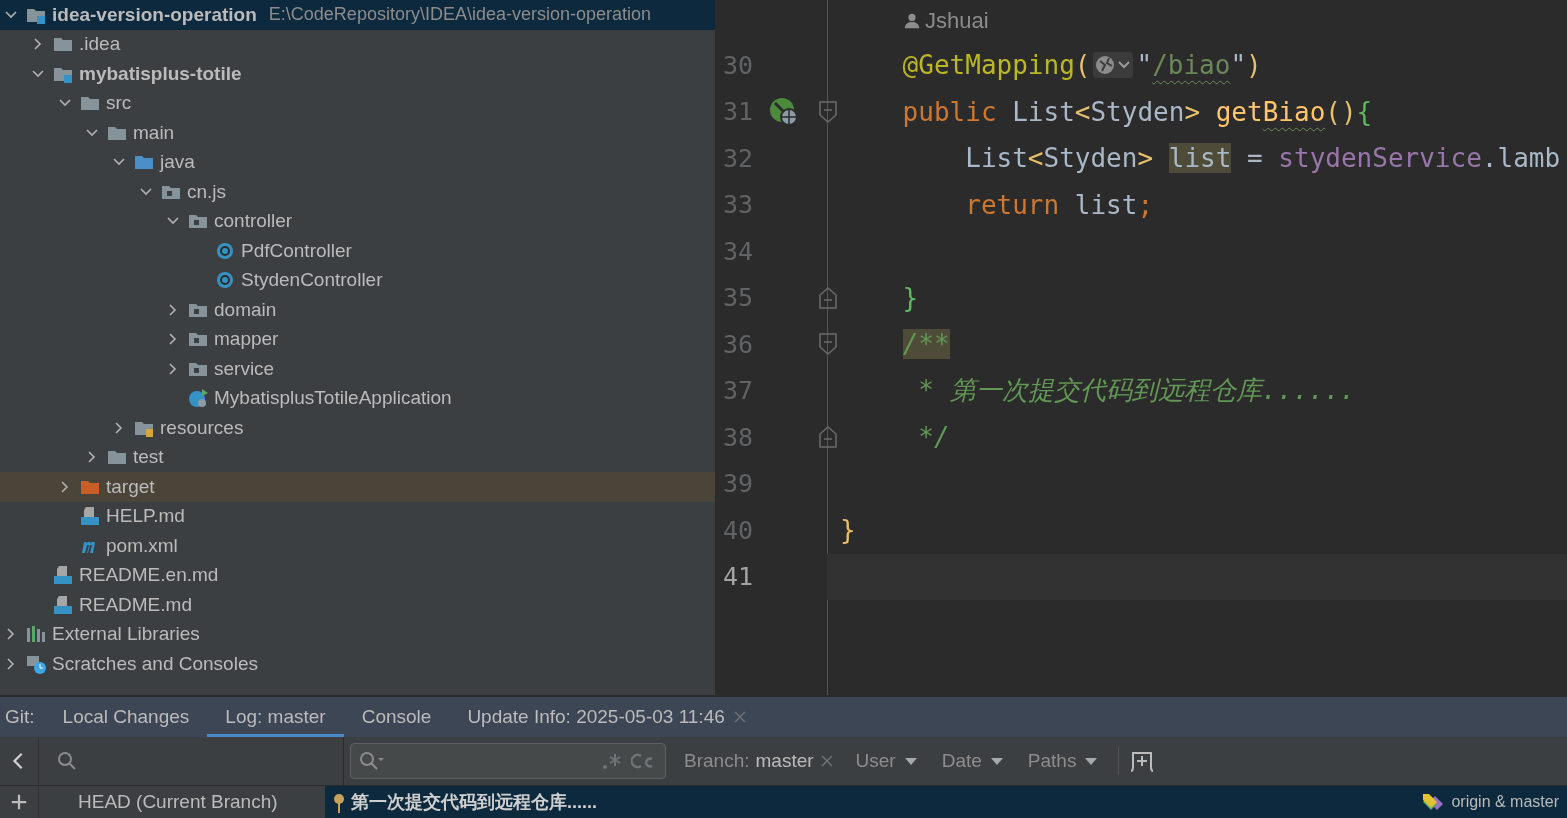  I want to click on tag-icon, so click(1433, 802).